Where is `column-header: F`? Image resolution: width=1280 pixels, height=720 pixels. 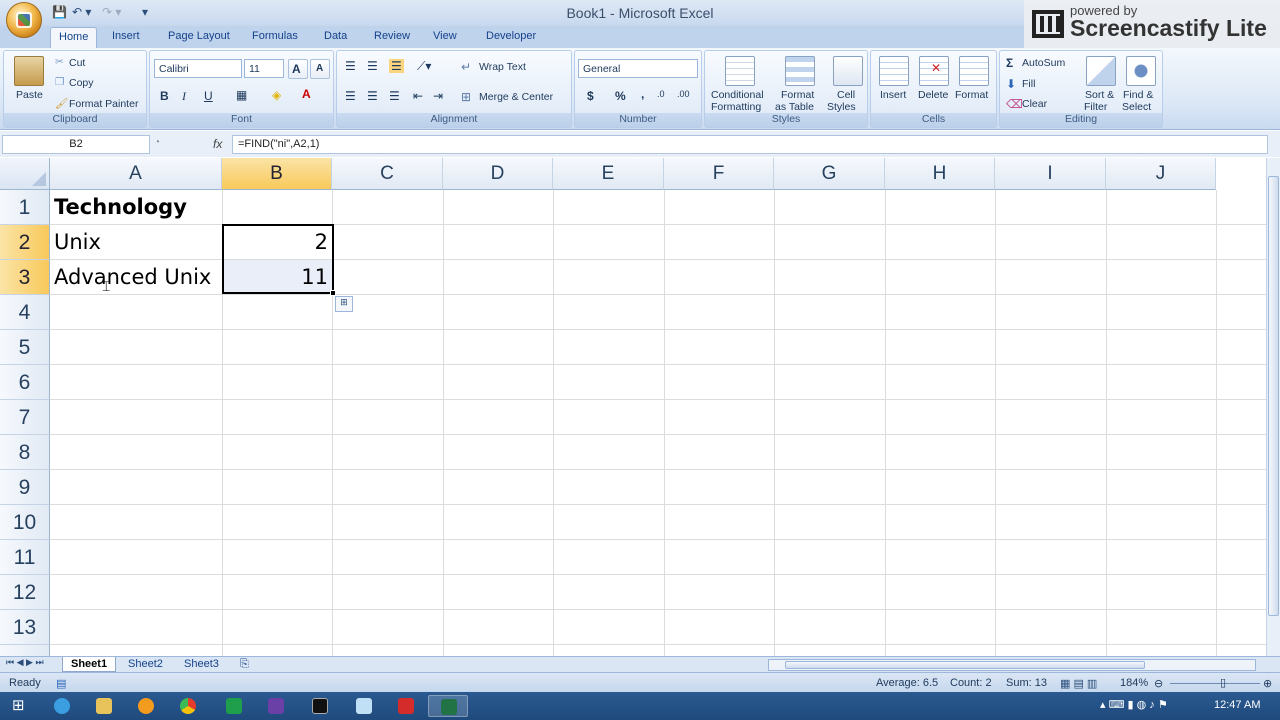 column-header: F is located at coordinates (719, 174).